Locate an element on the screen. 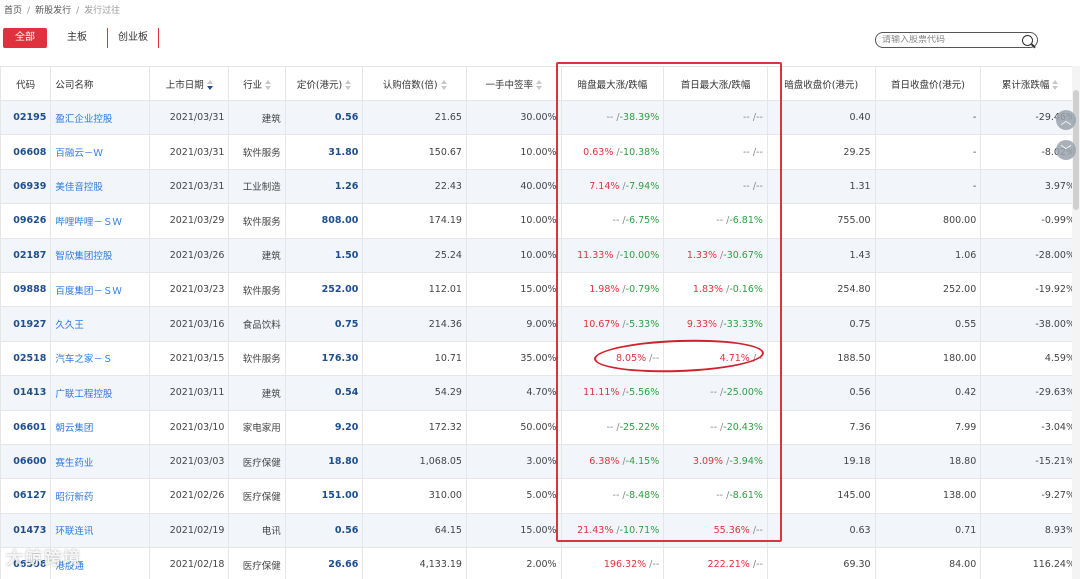  offer-price: 26.66 is located at coordinates (324, 563).